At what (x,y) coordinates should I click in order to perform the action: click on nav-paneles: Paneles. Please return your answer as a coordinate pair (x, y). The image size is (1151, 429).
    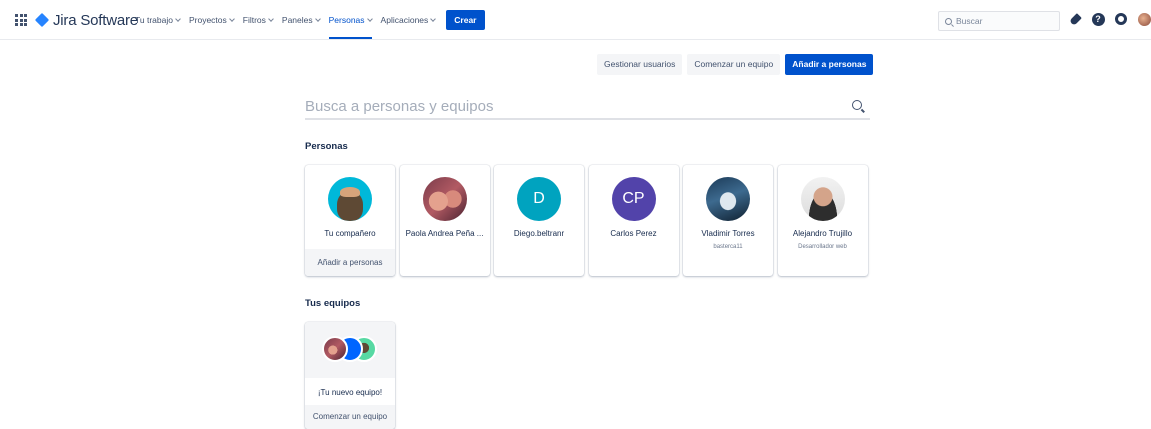
    Looking at the image, I should click on (301, 20).